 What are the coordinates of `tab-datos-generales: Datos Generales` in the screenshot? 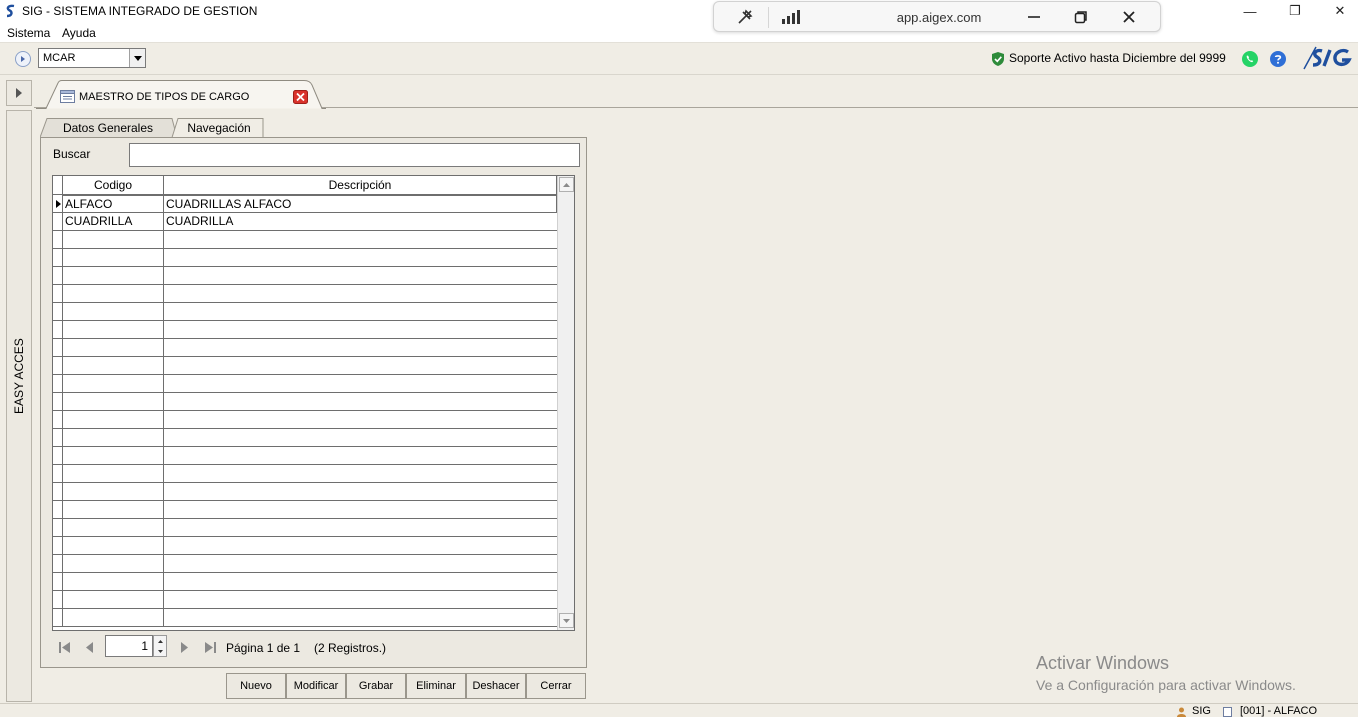 It's located at (108, 128).